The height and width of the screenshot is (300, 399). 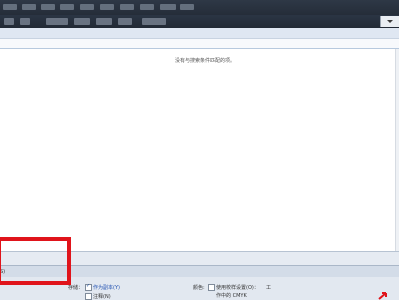 What do you see at coordinates (199, 288) in the screenshot?
I see `color-label: 颜色:` at bounding box center [199, 288].